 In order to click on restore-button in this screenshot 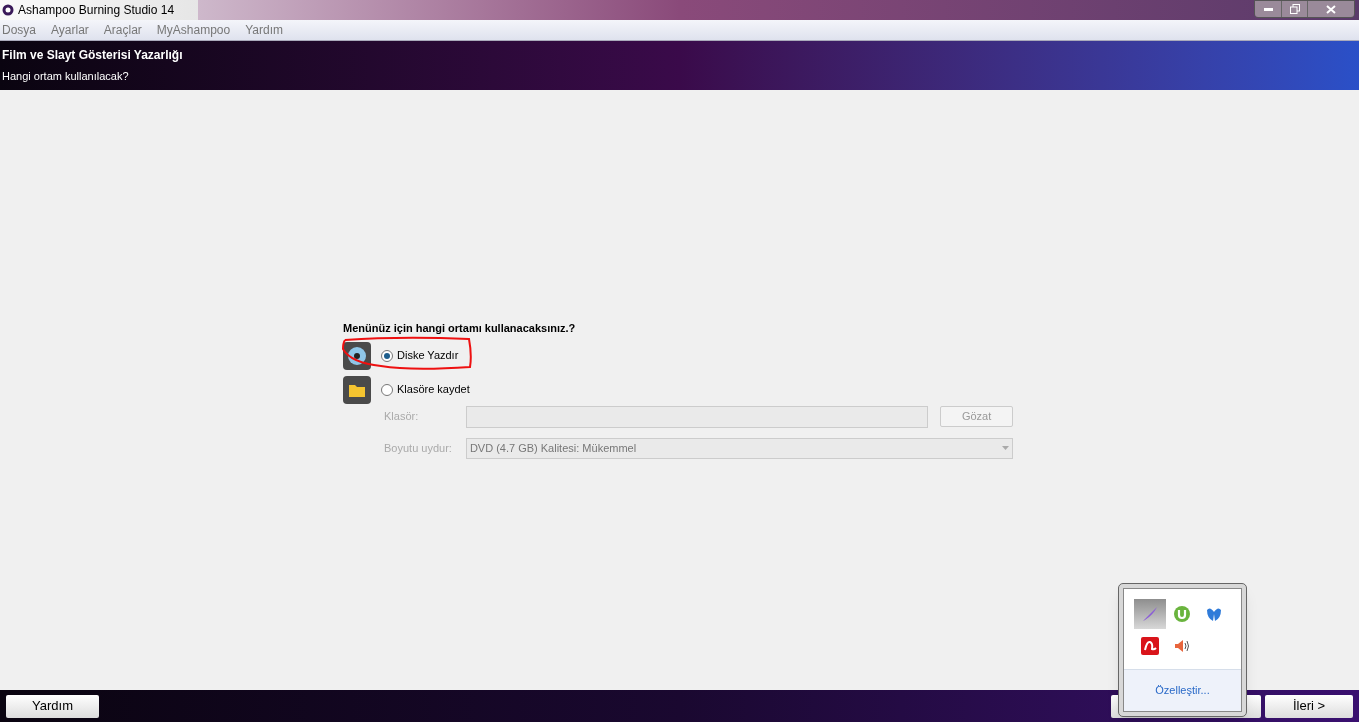, I will do `click(1295, 9)`.